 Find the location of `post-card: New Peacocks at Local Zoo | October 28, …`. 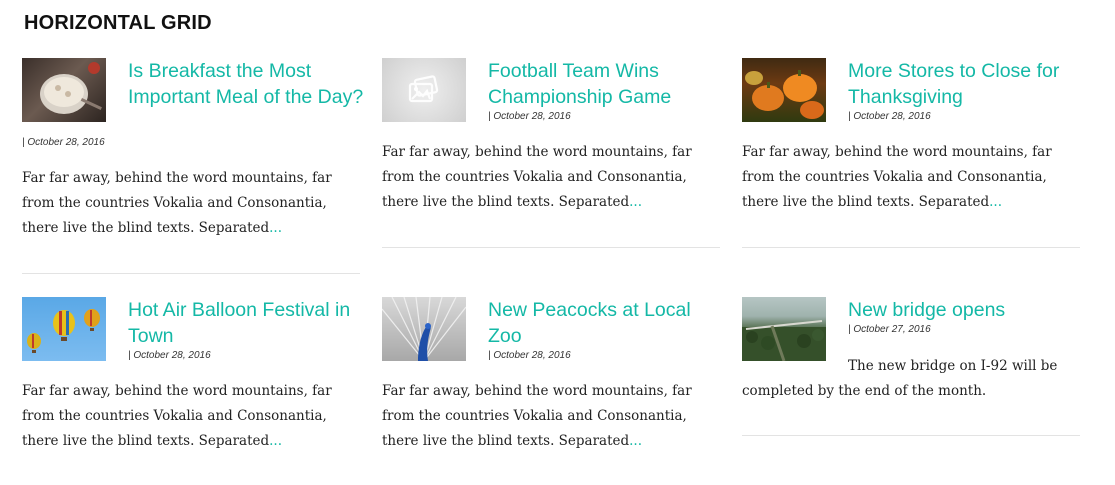

post-card: New Peacocks at Local Zoo | October 28, … is located at coordinates (551, 377).